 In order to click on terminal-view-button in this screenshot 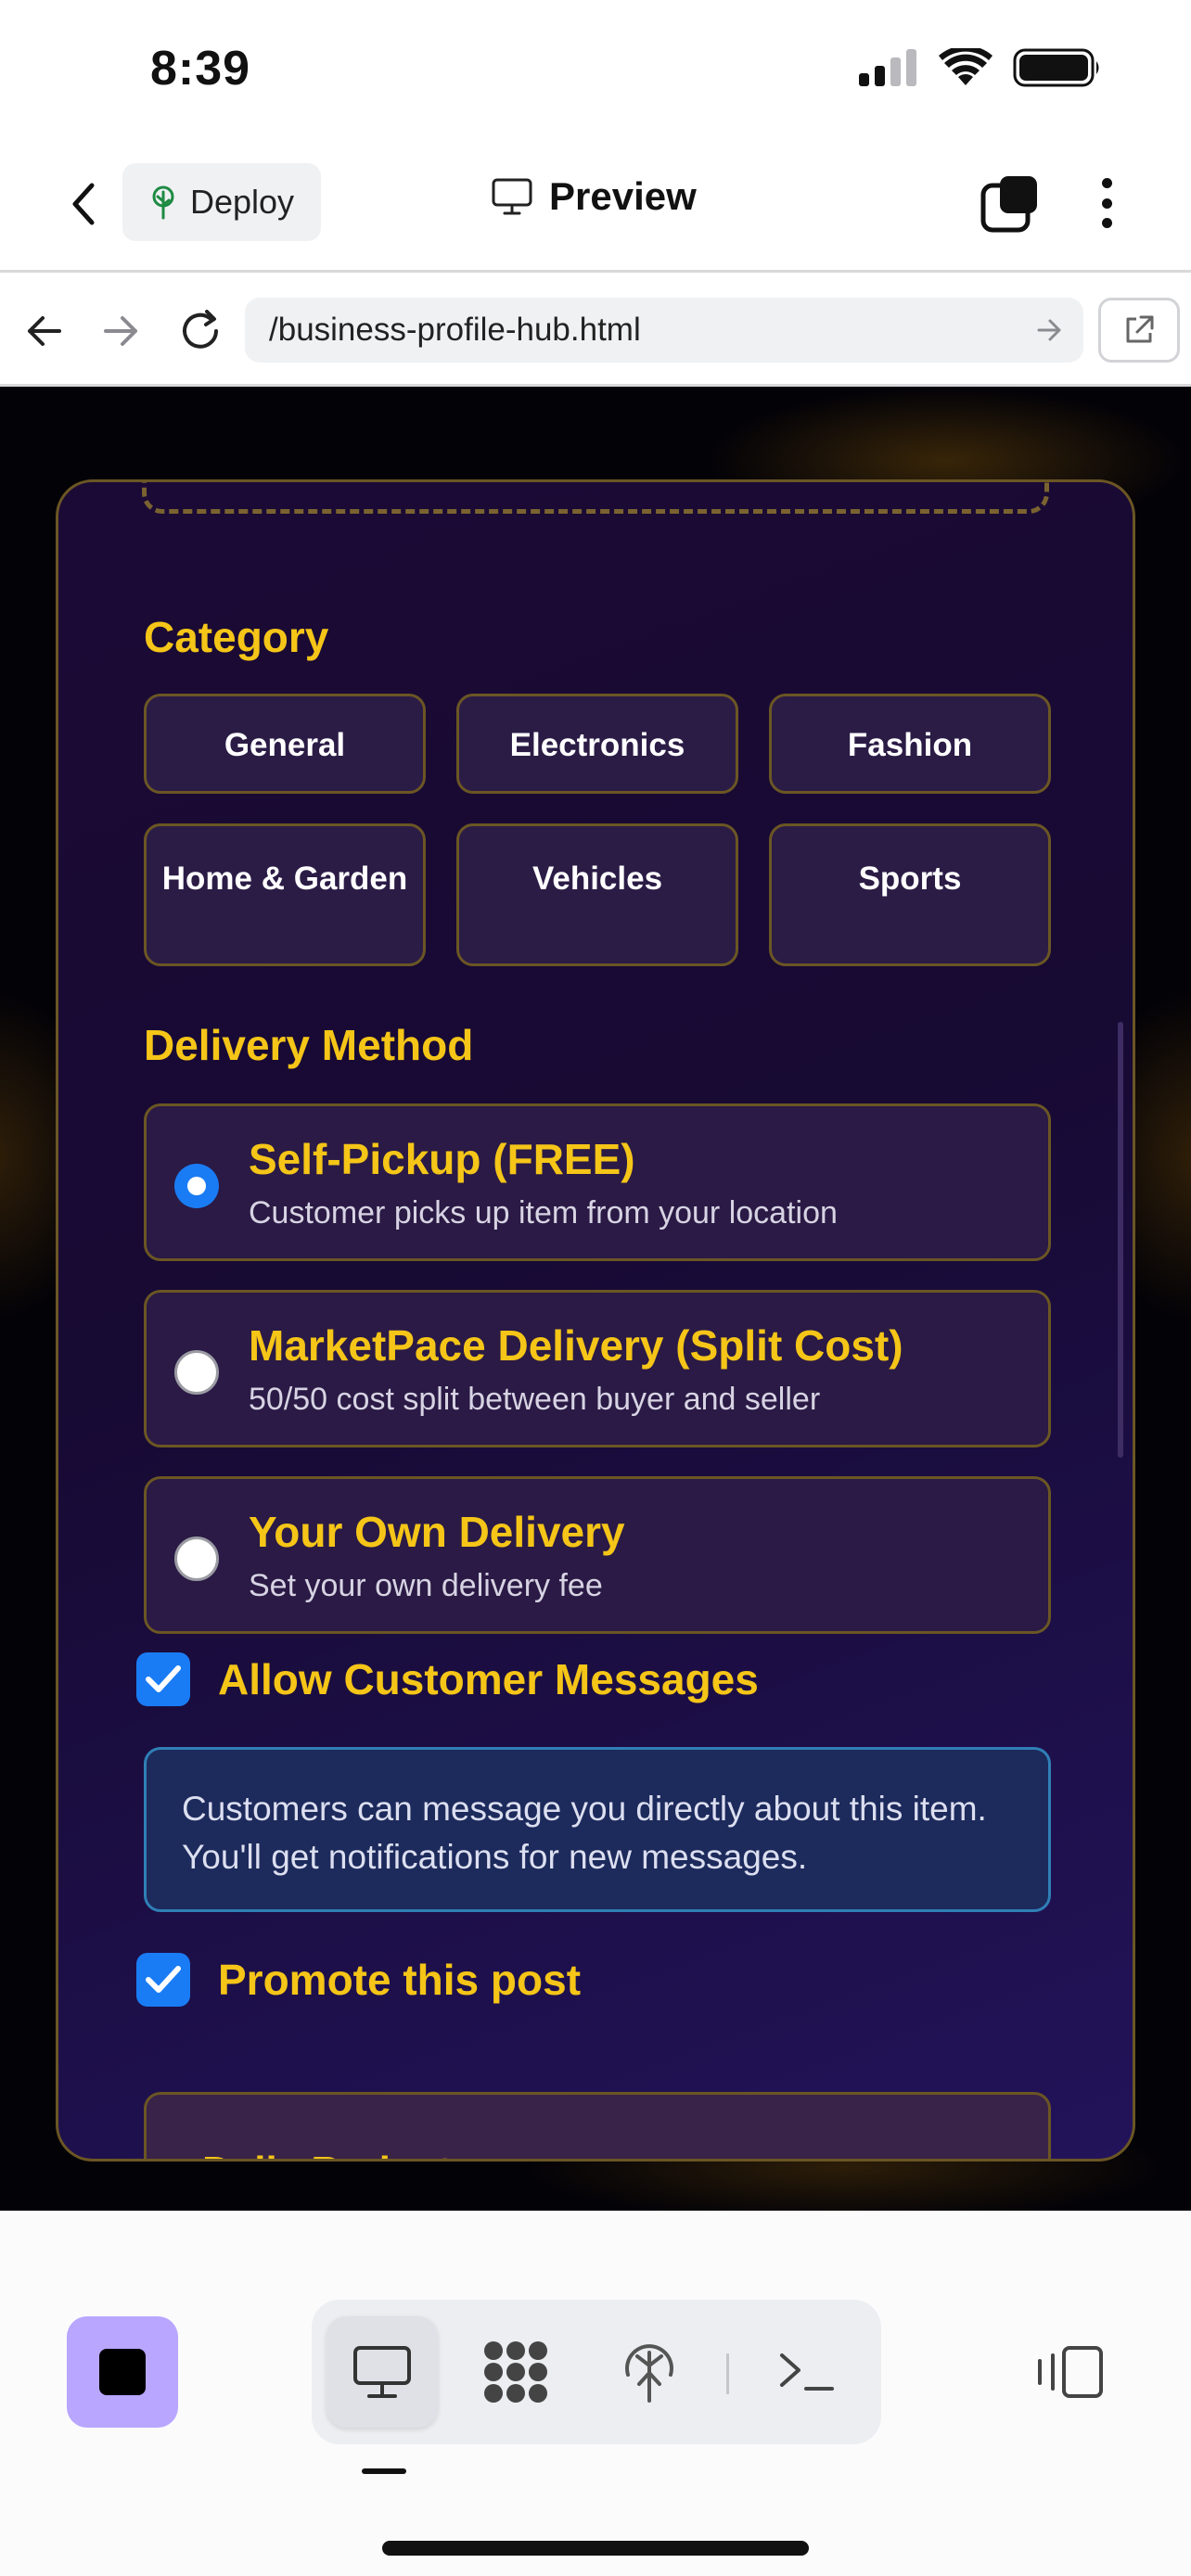, I will do `click(807, 2372)`.